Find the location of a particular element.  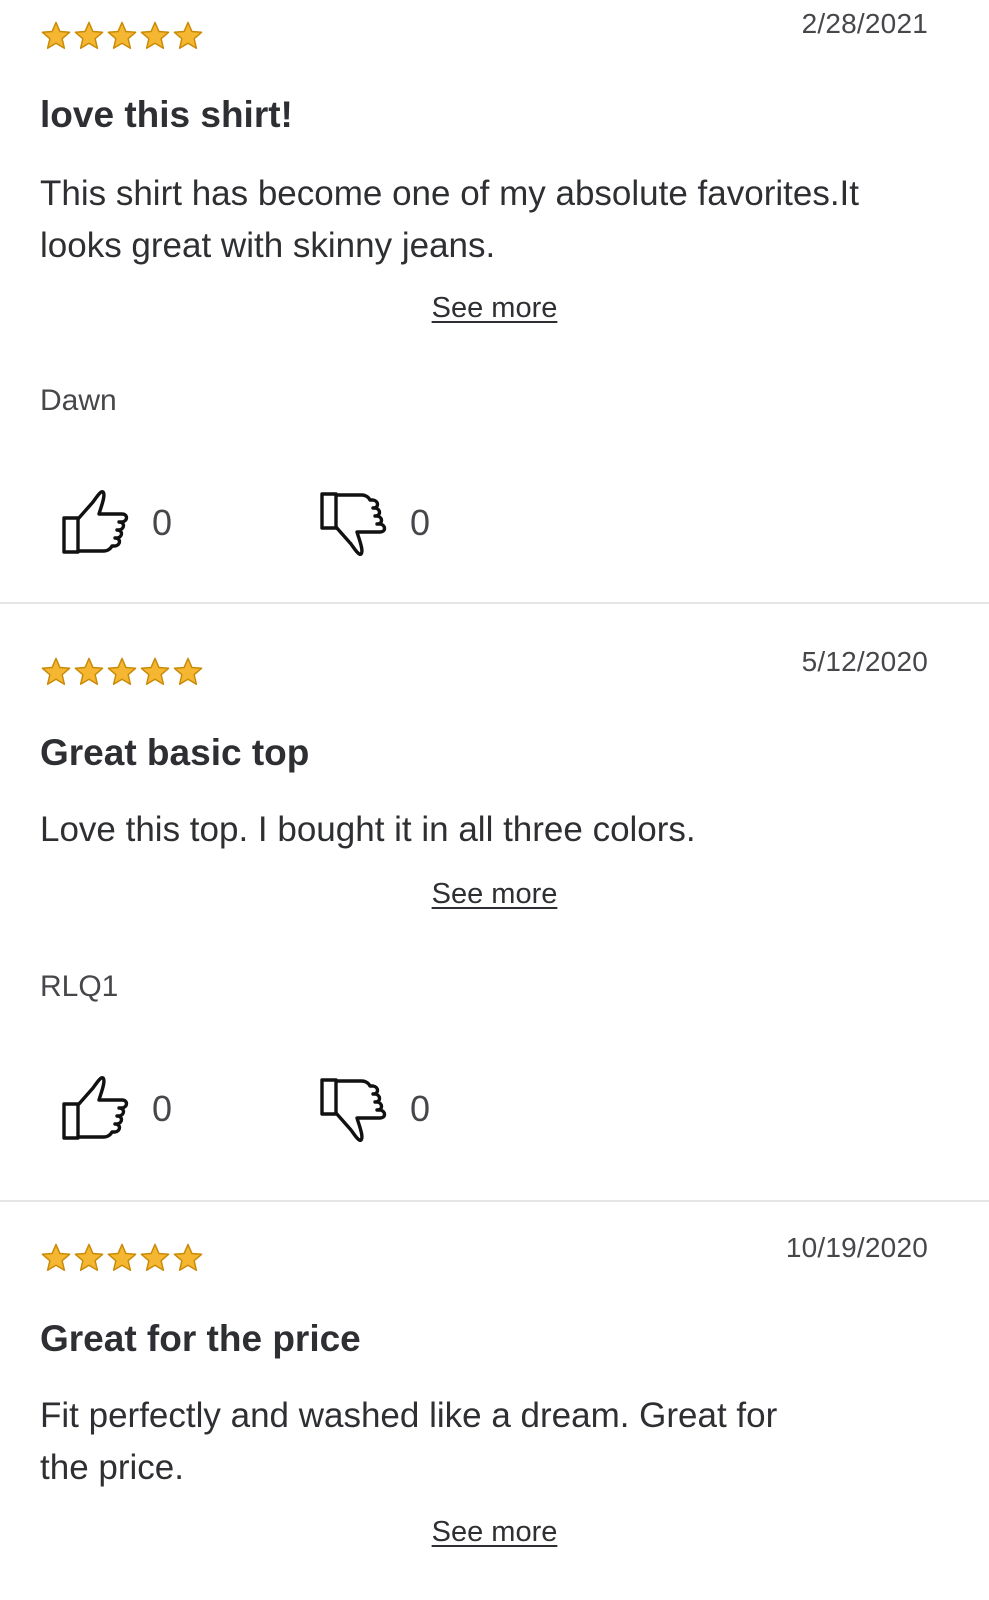

review-date: 2/28/2021 is located at coordinates (864, 23).